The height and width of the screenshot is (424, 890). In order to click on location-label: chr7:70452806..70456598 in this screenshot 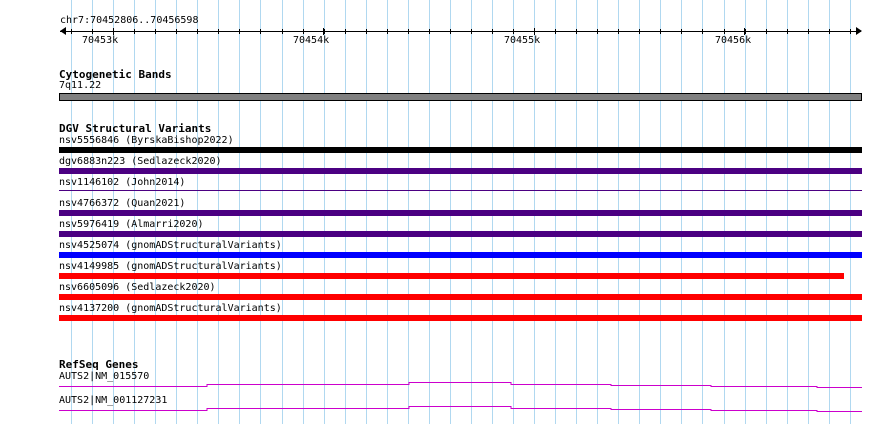, I will do `click(129, 20)`.